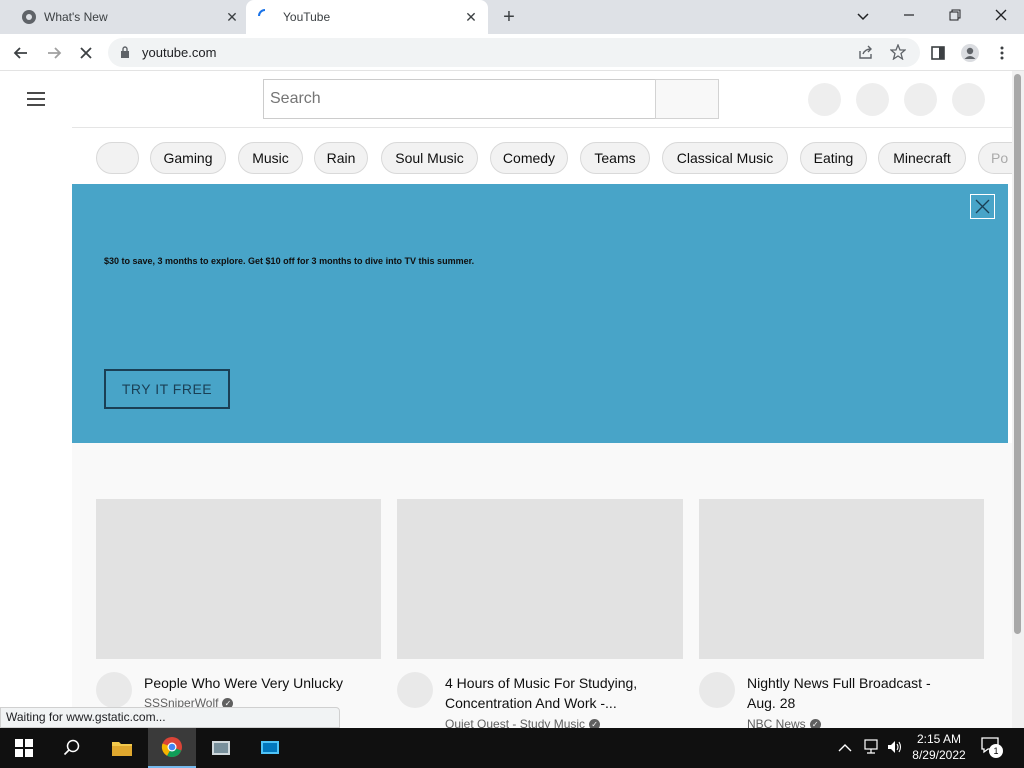  I want to click on hamburger-menu-icon, so click(36, 99).